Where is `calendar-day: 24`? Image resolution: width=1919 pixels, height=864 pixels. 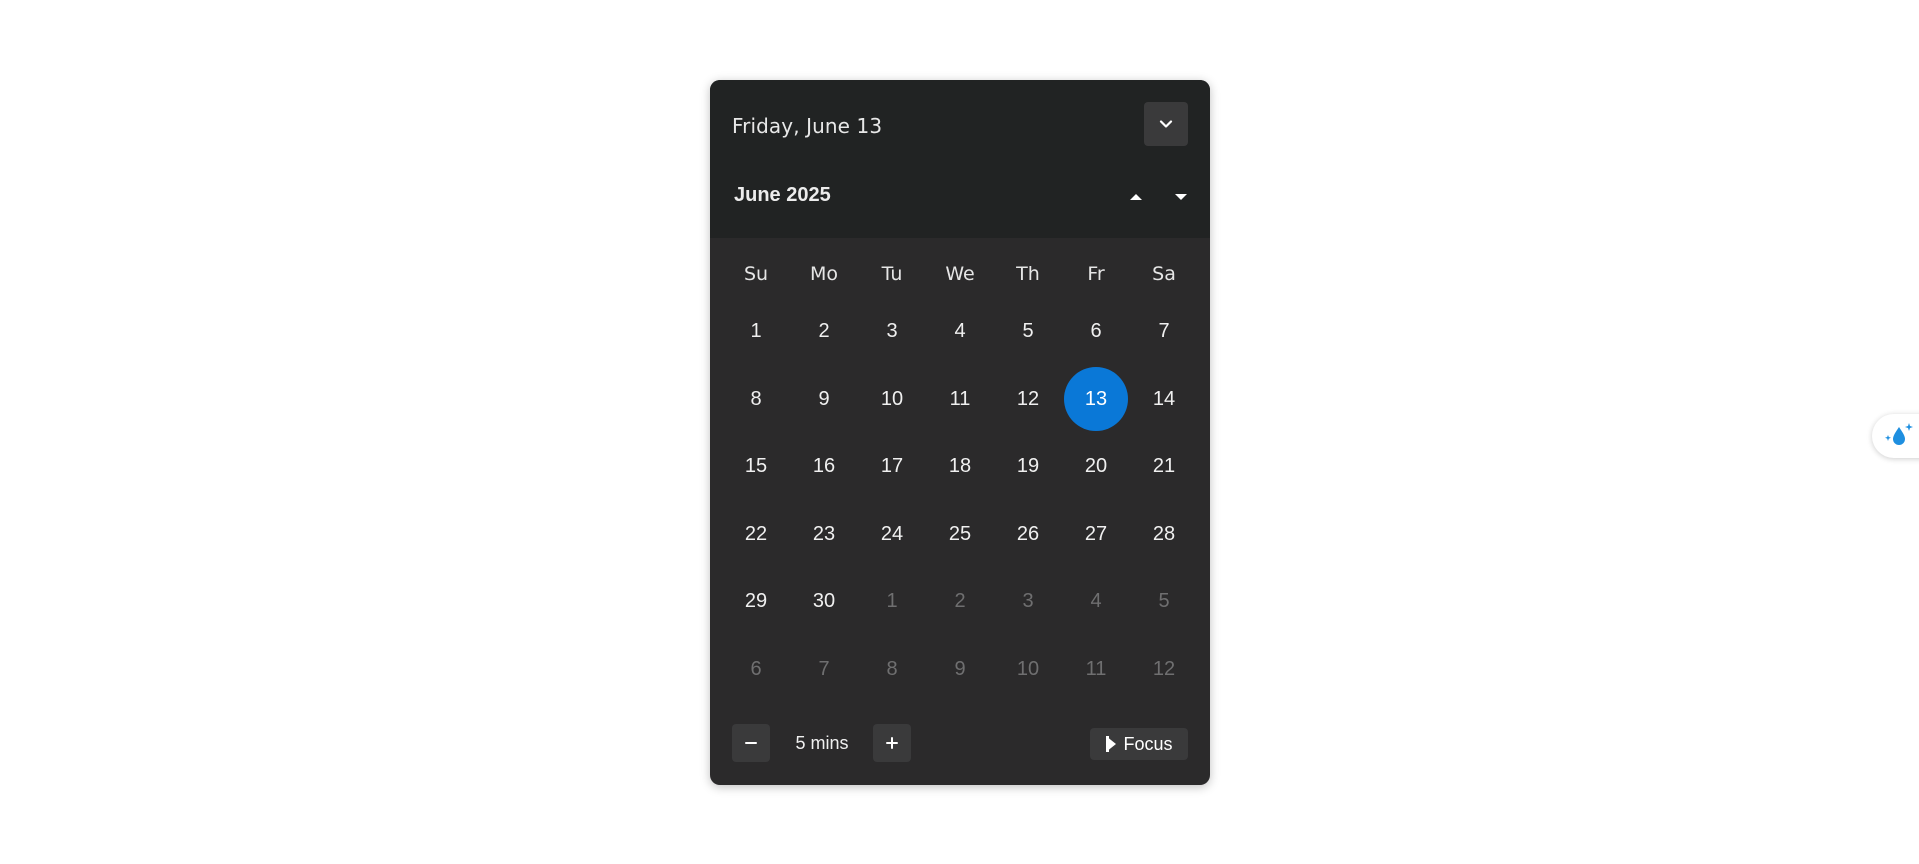 calendar-day: 24 is located at coordinates (892, 535).